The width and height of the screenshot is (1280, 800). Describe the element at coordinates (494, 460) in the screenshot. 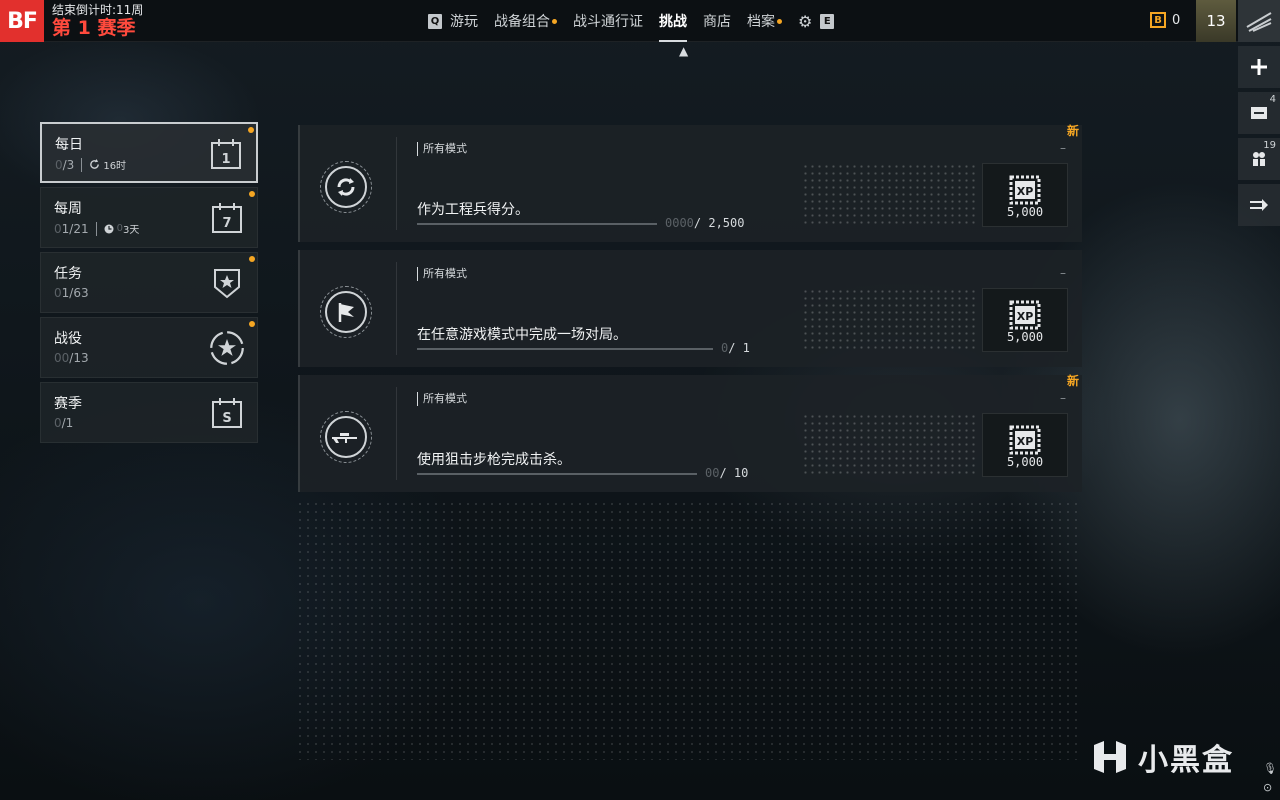

I see `challenge-description: 使用狙击步枪完成击杀。` at that location.